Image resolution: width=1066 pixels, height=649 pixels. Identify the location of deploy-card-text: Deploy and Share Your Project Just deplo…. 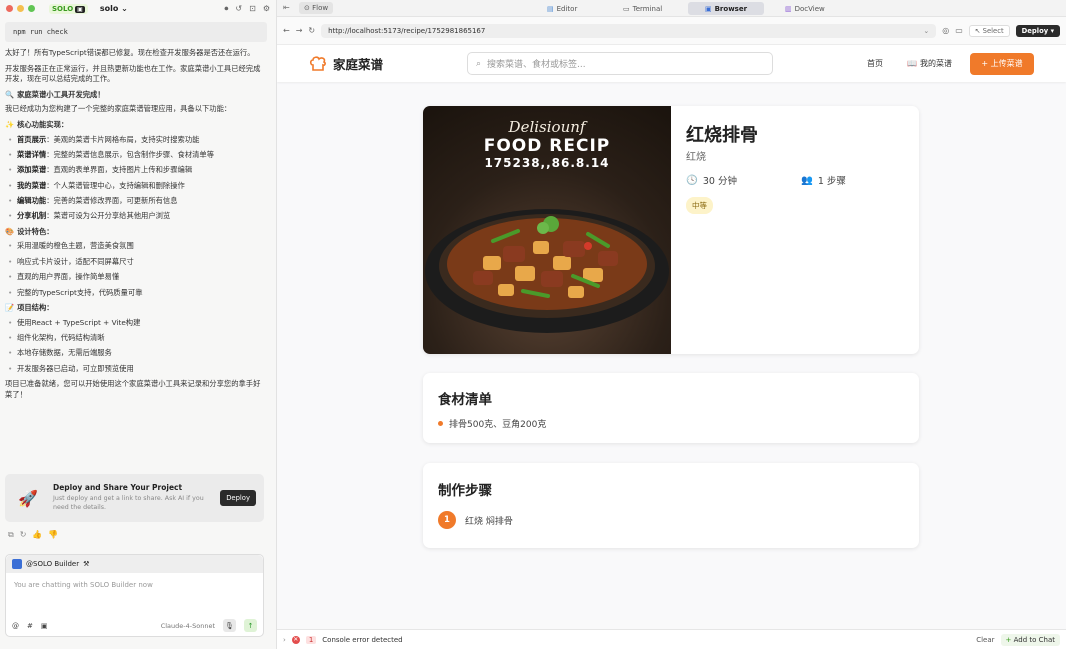
(136, 498).